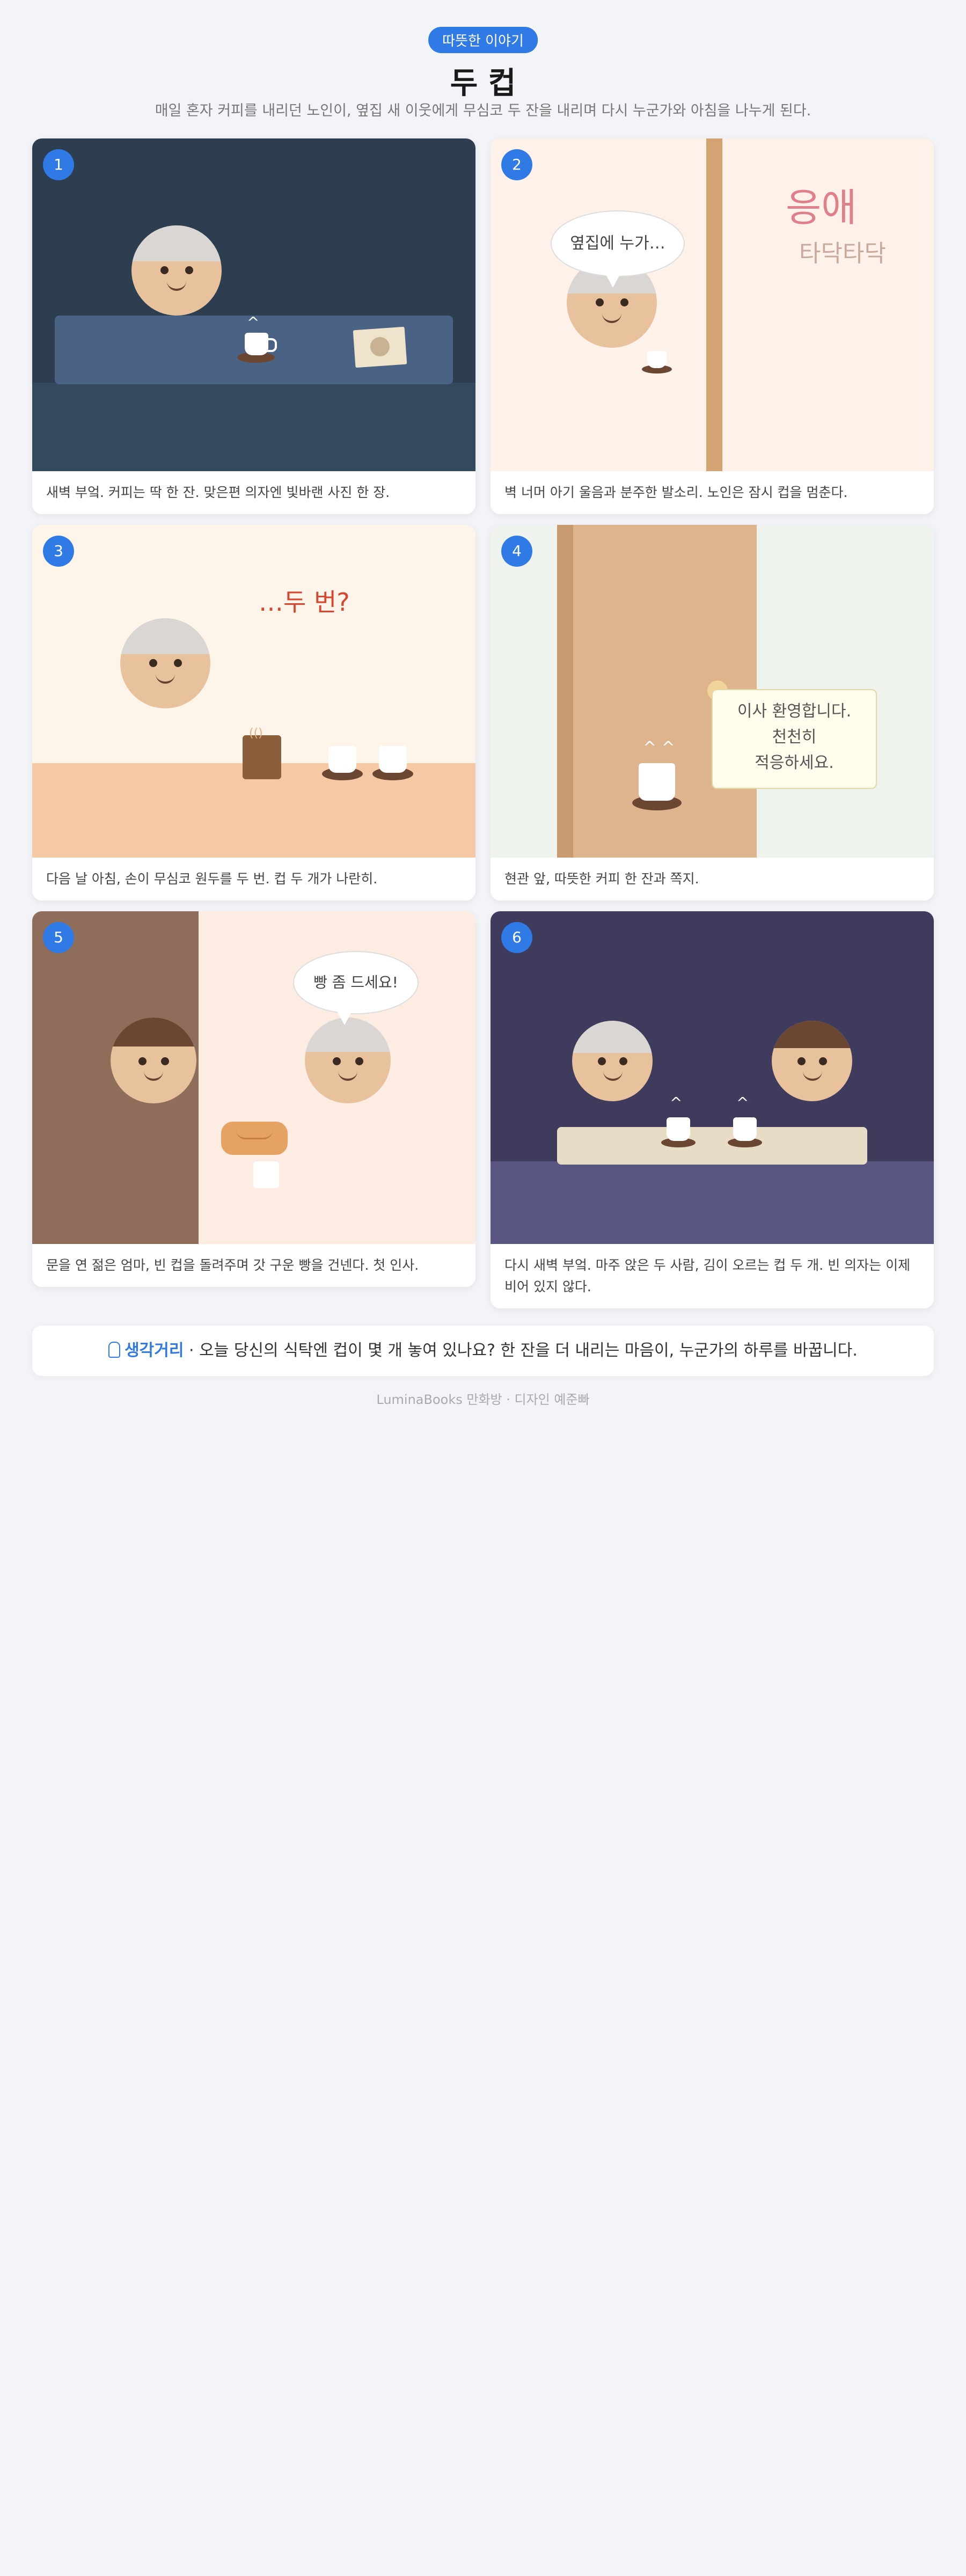 The width and height of the screenshot is (966, 2576). I want to click on kitchen-table, so click(712, 1146).